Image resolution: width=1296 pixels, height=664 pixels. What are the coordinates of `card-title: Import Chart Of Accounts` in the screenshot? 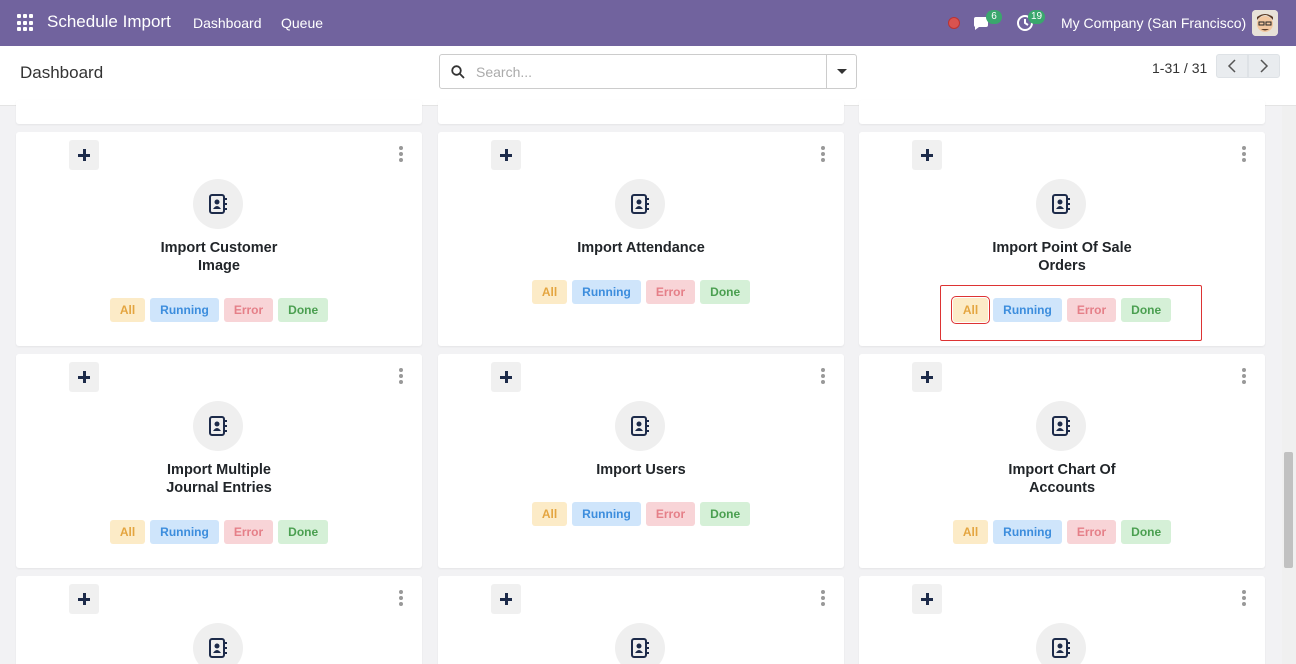 It's located at (1062, 479).